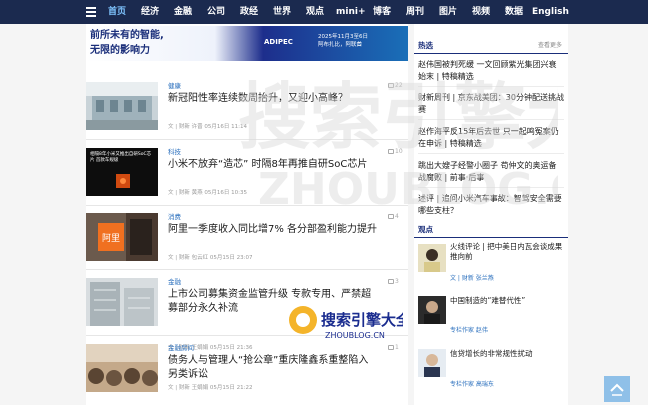  What do you see at coordinates (425, 45) in the screenshot?
I see `hot-picks-title: 热选` at bounding box center [425, 45].